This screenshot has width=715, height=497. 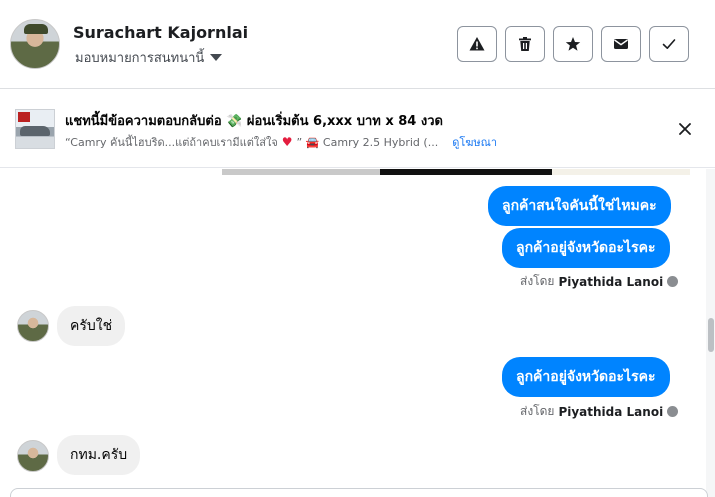 What do you see at coordinates (91, 326) in the screenshot?
I see `incoming-message: ครับใช่` at bounding box center [91, 326].